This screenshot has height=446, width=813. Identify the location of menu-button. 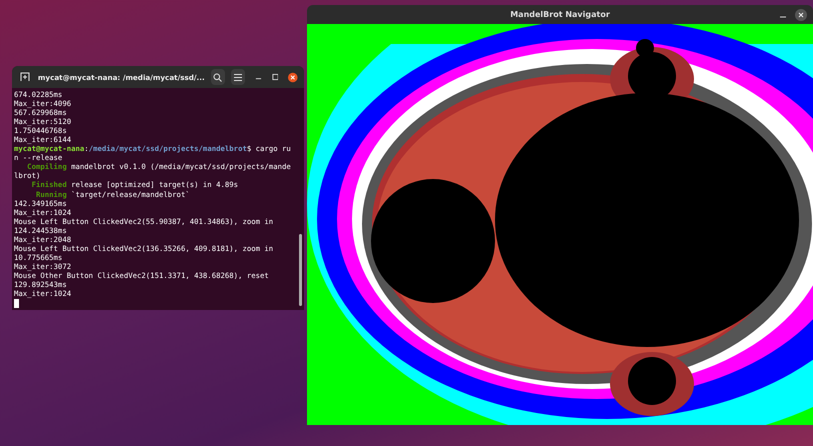
(237, 77).